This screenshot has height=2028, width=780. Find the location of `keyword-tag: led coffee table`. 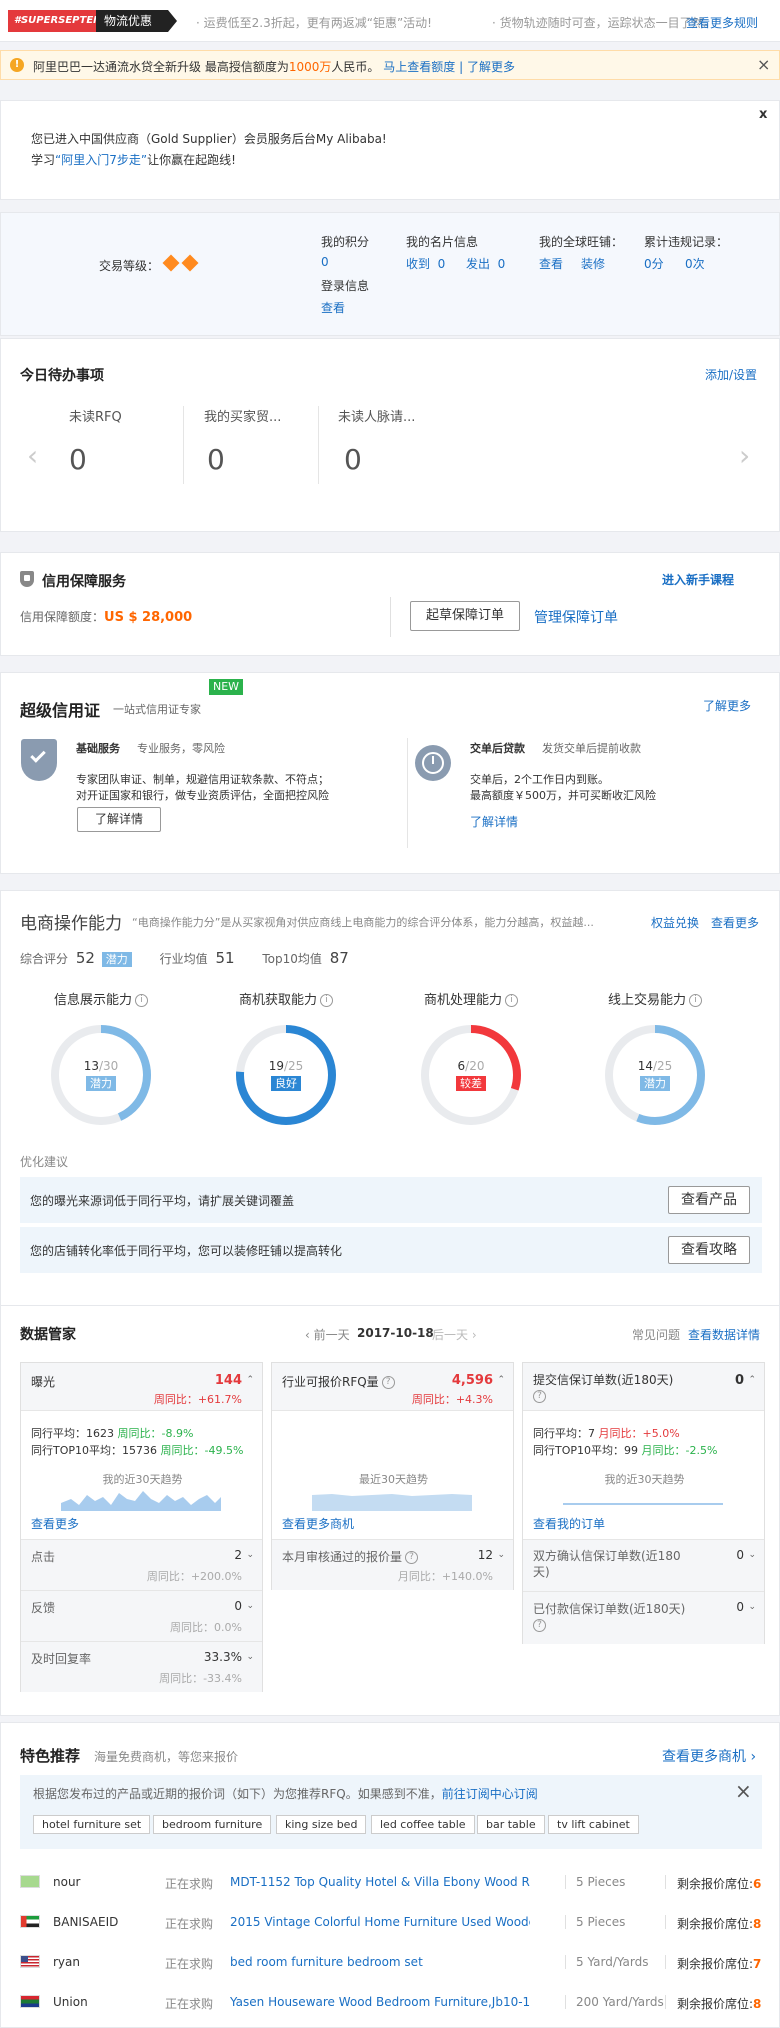

keyword-tag: led coffee table is located at coordinates (423, 1824).